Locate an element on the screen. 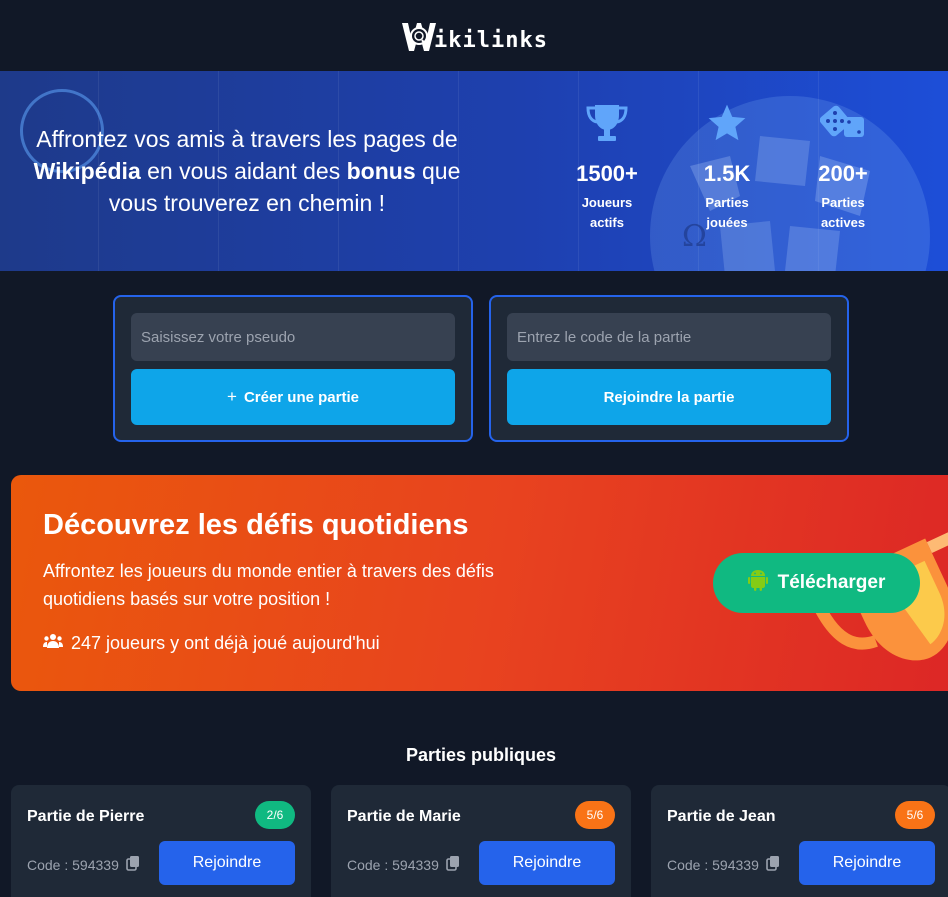  logo-text: ikilinks is located at coordinates (491, 40).